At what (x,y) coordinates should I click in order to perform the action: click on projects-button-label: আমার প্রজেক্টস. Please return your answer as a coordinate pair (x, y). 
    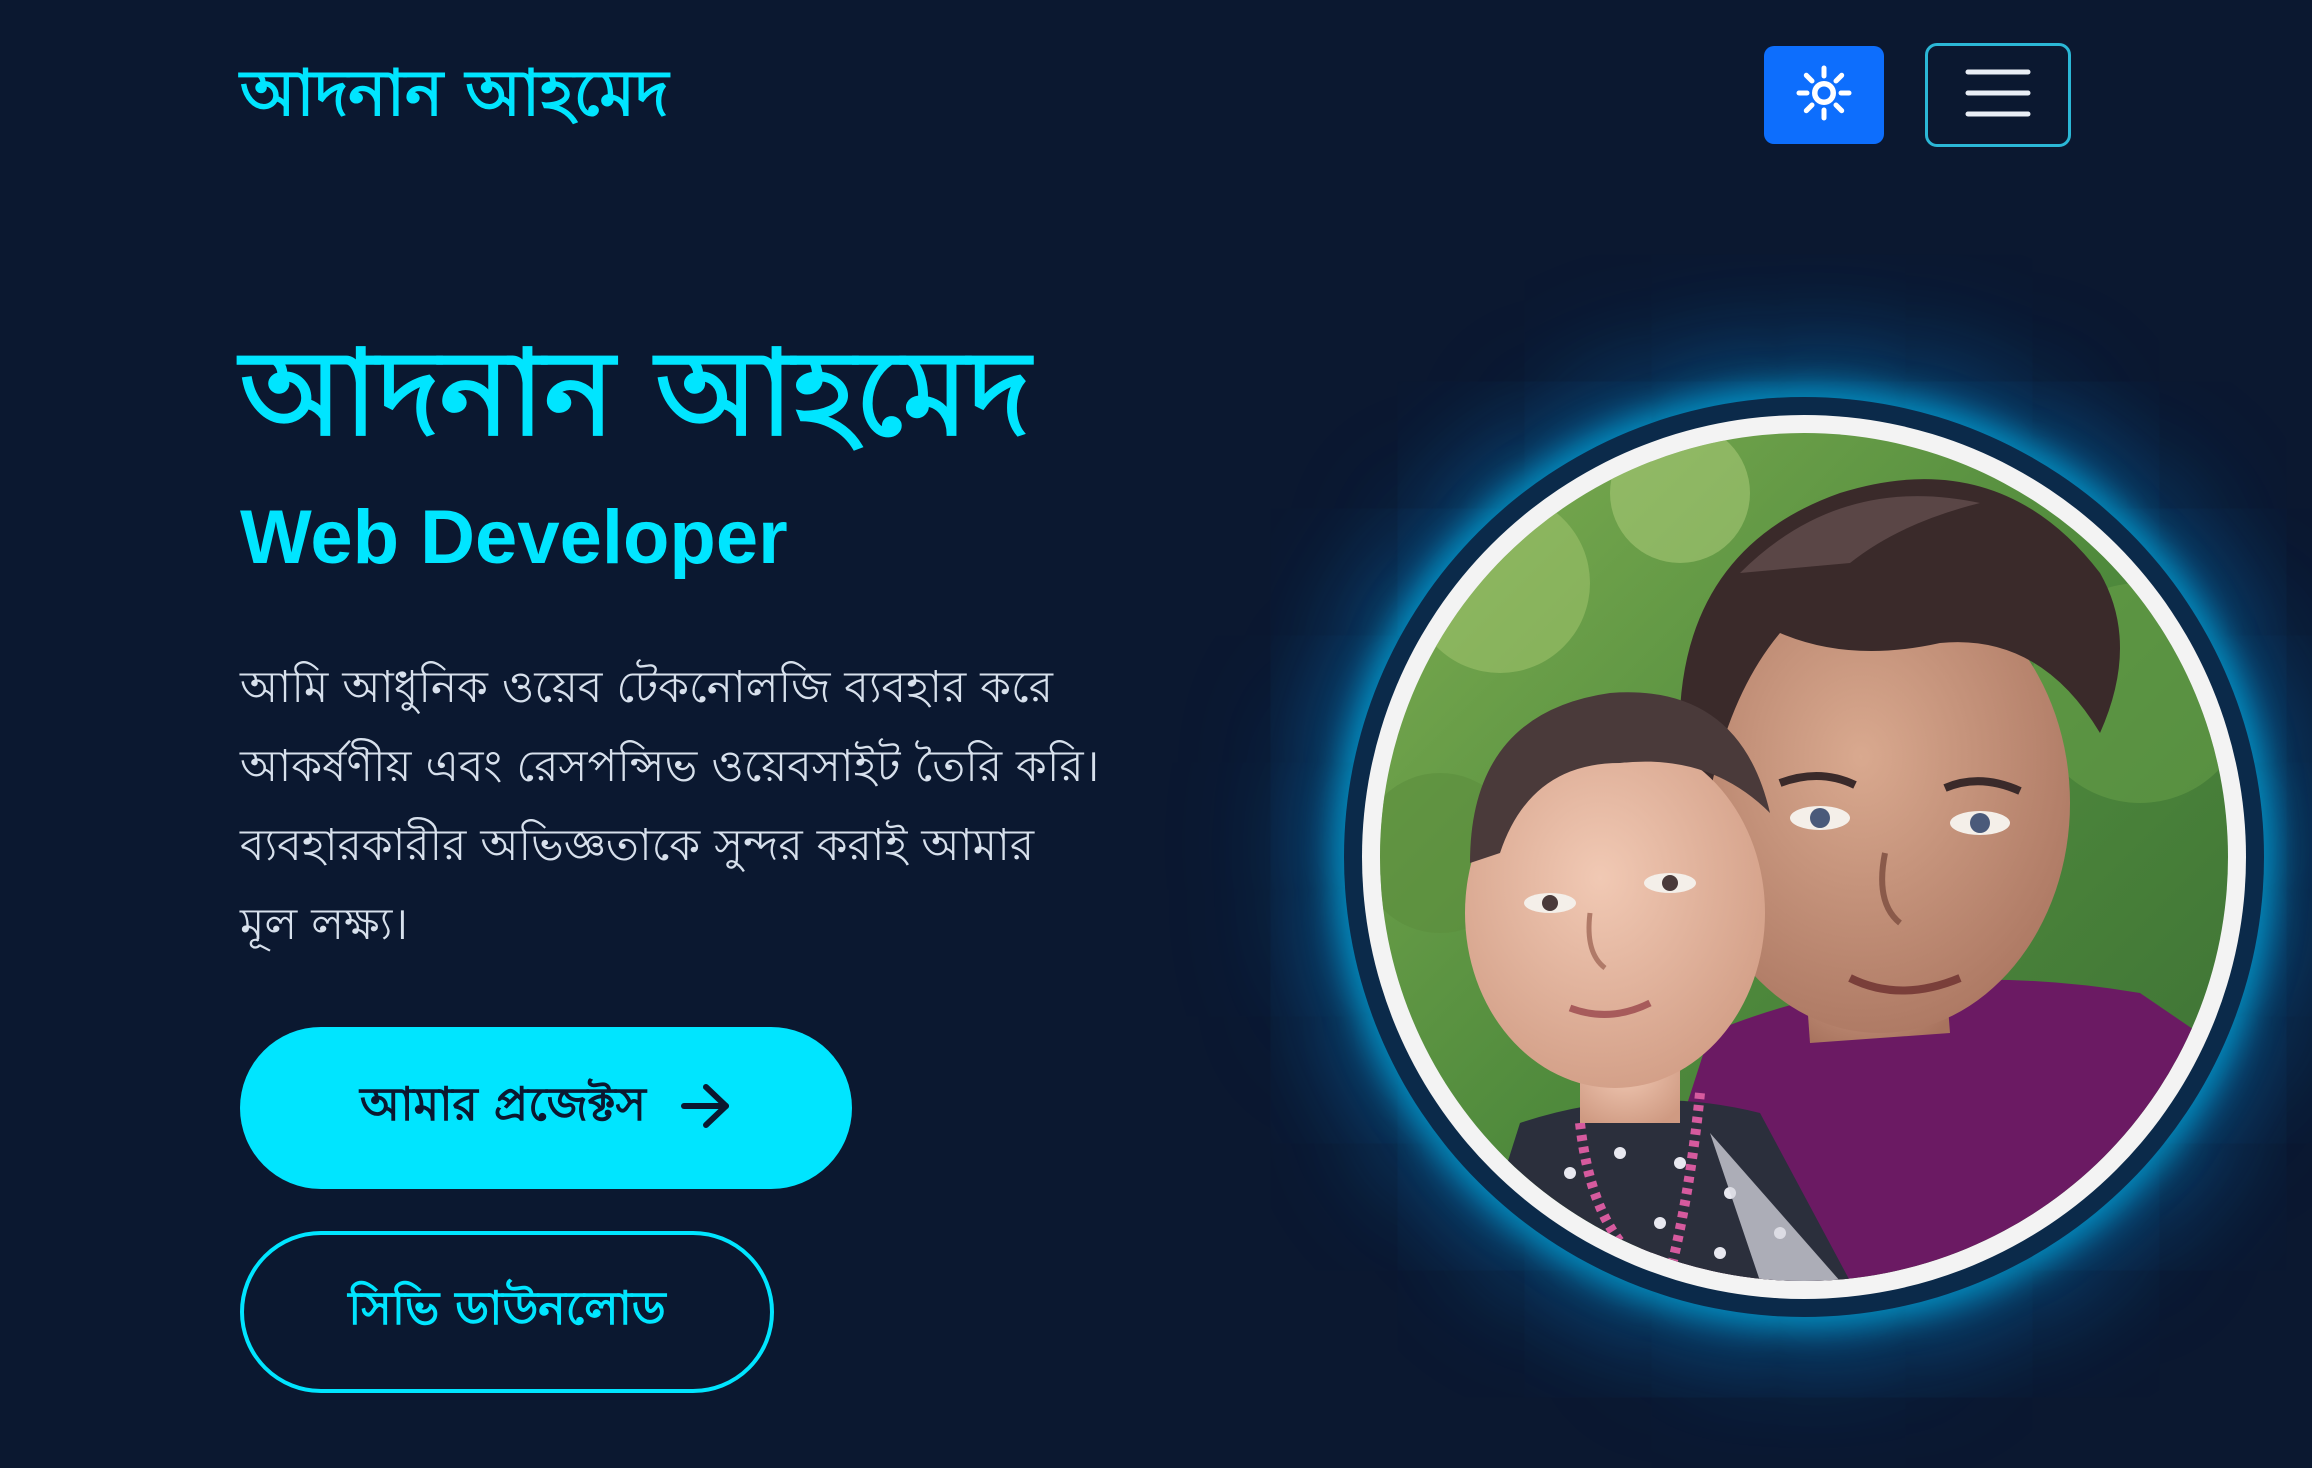
    Looking at the image, I should click on (503, 1104).